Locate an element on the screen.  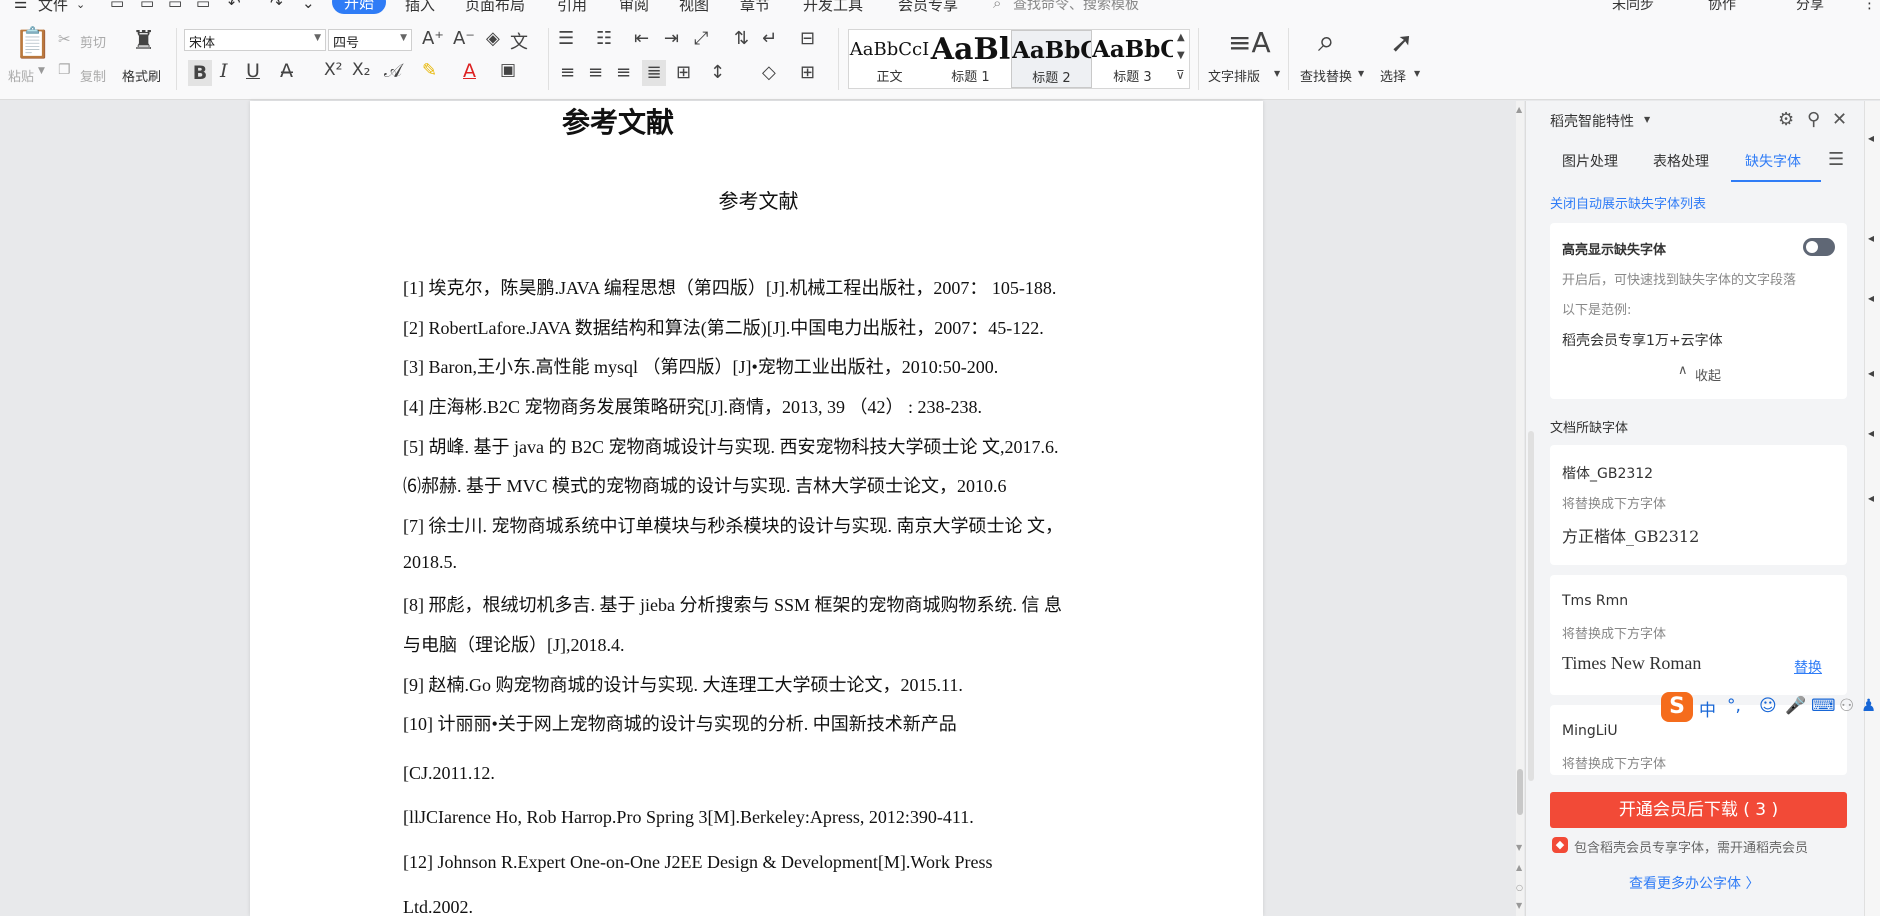
borders-icon: ⊞ is located at coordinates (807, 72).